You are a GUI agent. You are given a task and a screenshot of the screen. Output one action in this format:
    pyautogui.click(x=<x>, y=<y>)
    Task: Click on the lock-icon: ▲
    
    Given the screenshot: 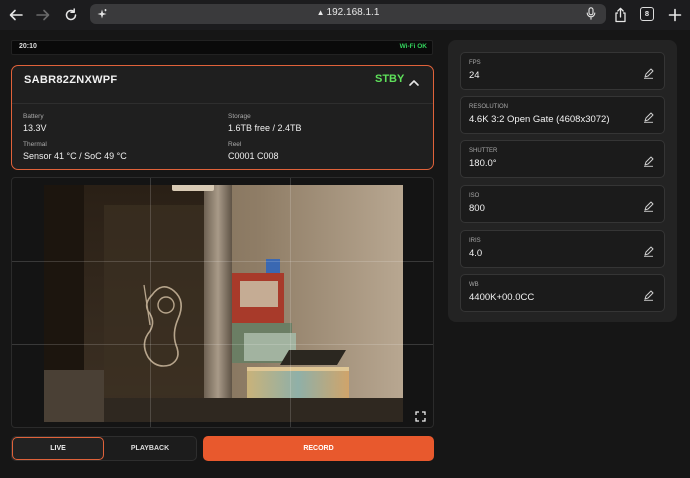 What is the action you would take?
    pyautogui.click(x=320, y=12)
    